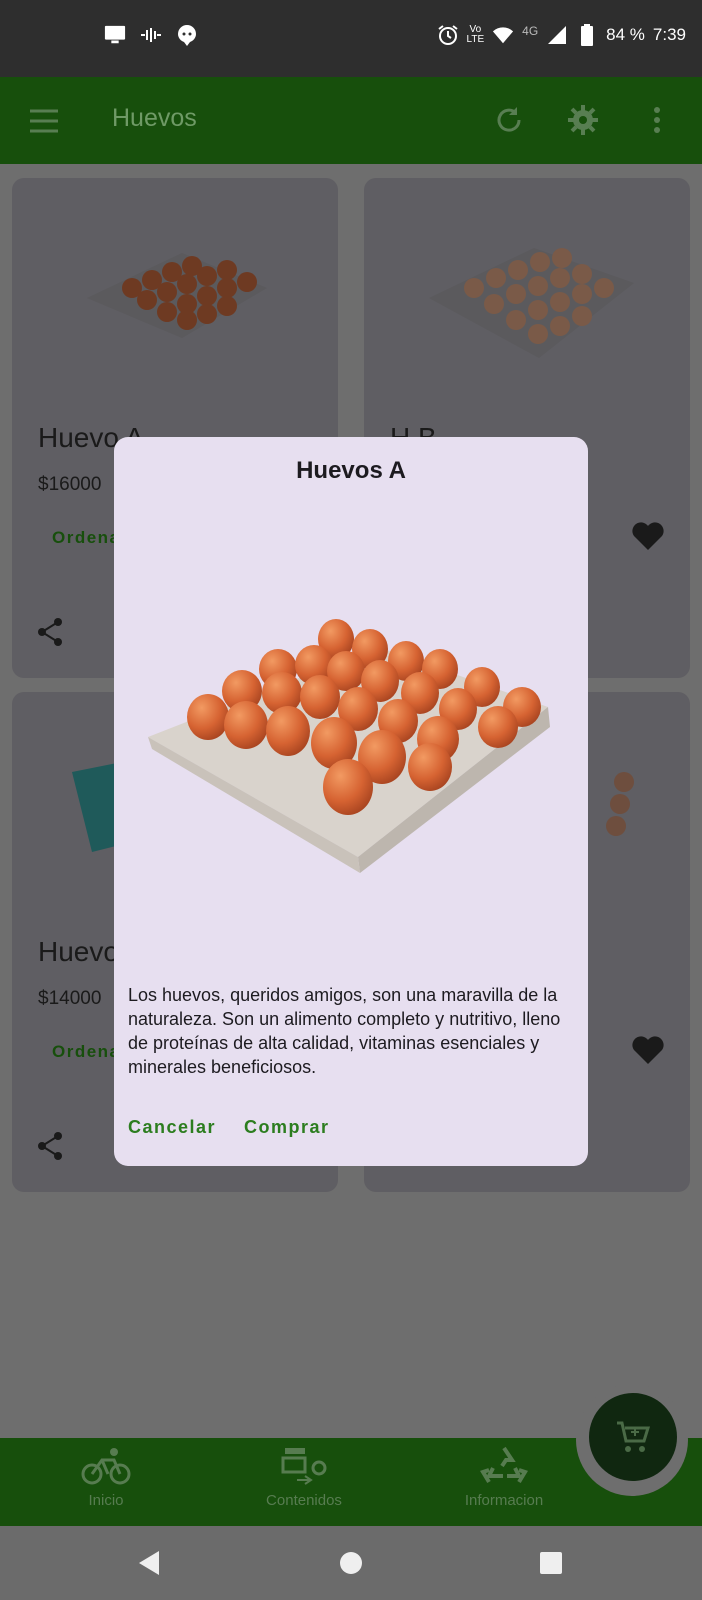 Image resolution: width=702 pixels, height=1600 pixels. What do you see at coordinates (351, 470) in the screenshot?
I see `dialog-title: Huevos A` at bounding box center [351, 470].